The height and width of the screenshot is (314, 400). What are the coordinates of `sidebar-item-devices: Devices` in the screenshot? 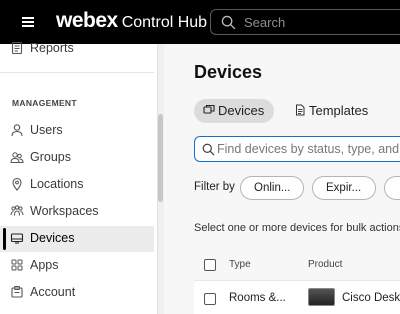 It's located at (77, 239).